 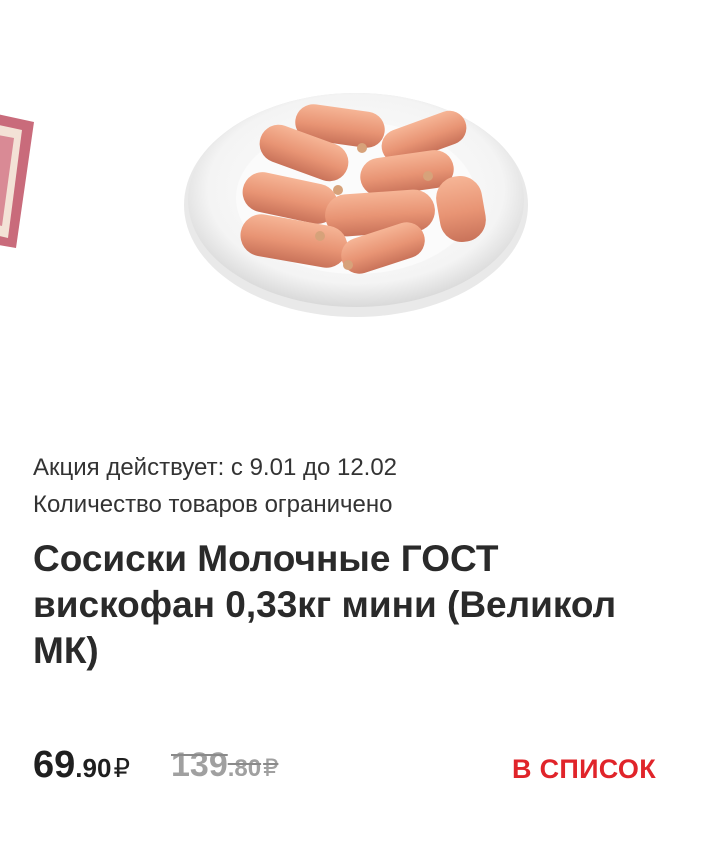 What do you see at coordinates (584, 769) in the screenshot?
I see `add-to-list-button: В СПИСОК` at bounding box center [584, 769].